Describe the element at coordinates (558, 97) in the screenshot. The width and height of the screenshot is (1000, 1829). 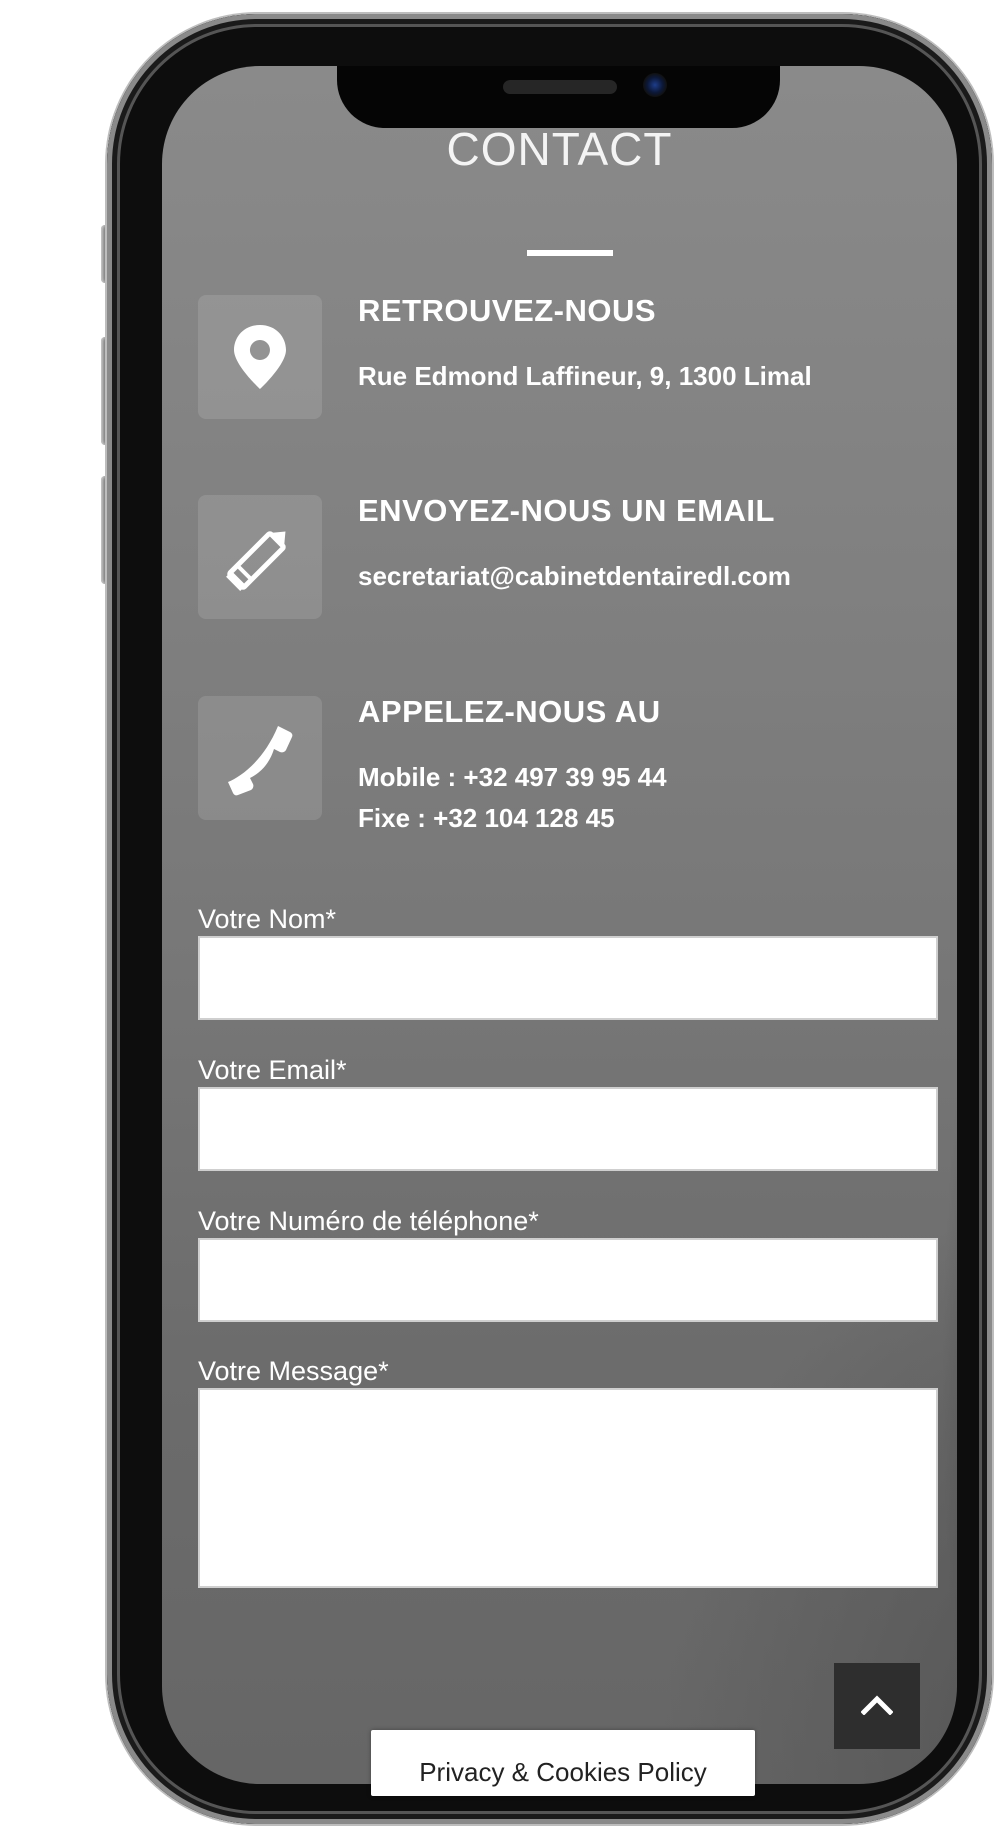
I see `phone-notch` at that location.